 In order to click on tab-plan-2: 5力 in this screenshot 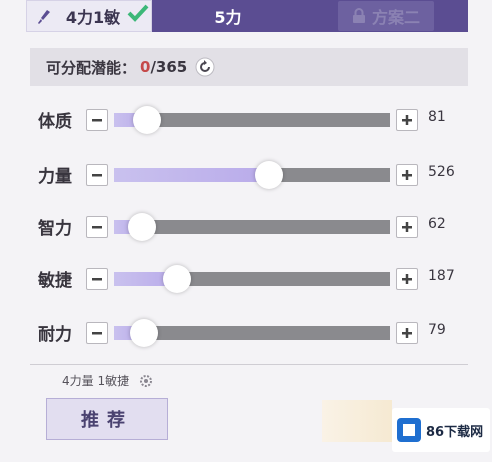, I will do `click(228, 16)`.